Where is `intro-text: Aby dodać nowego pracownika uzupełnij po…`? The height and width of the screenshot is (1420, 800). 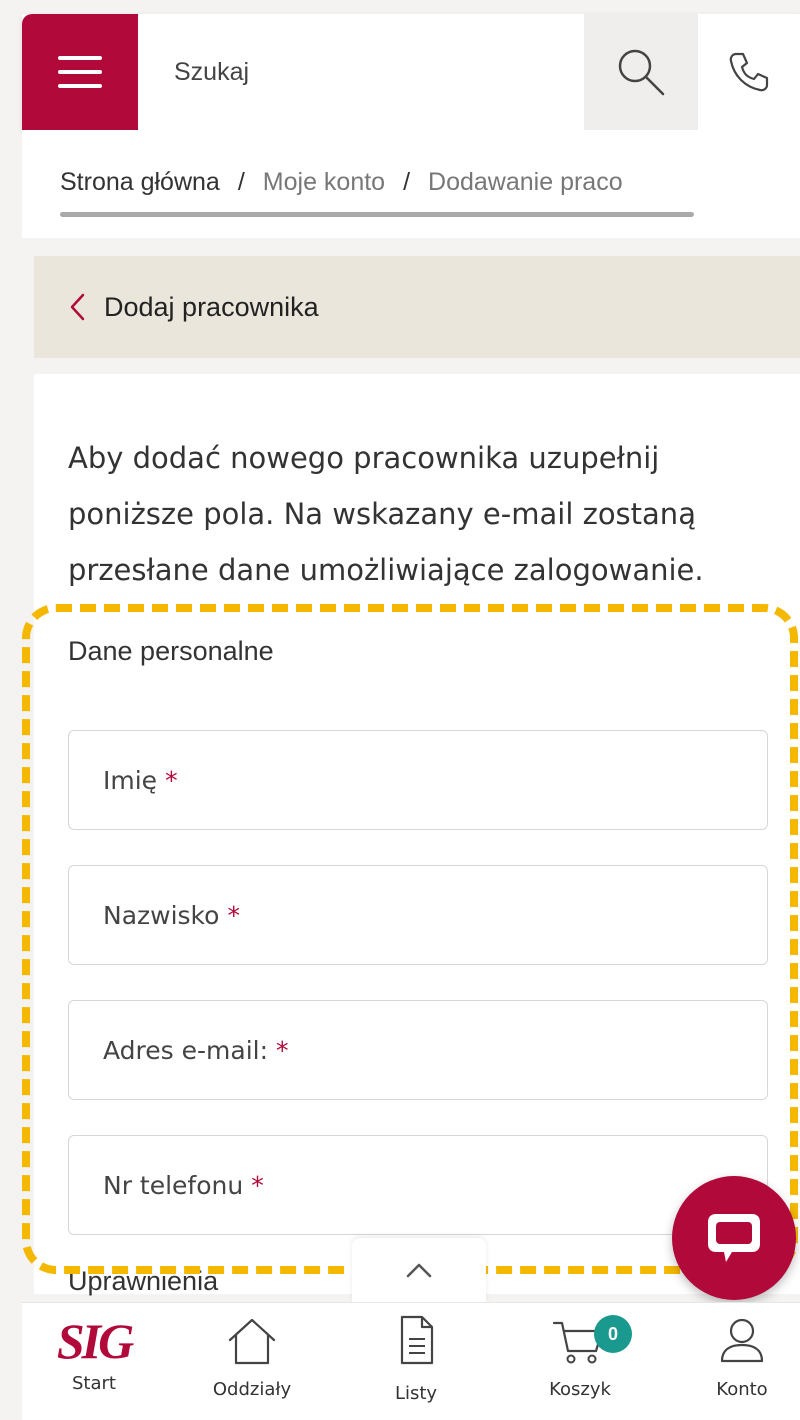
intro-text: Aby dodać nowego pracownika uzupełnij po… is located at coordinates (386, 514).